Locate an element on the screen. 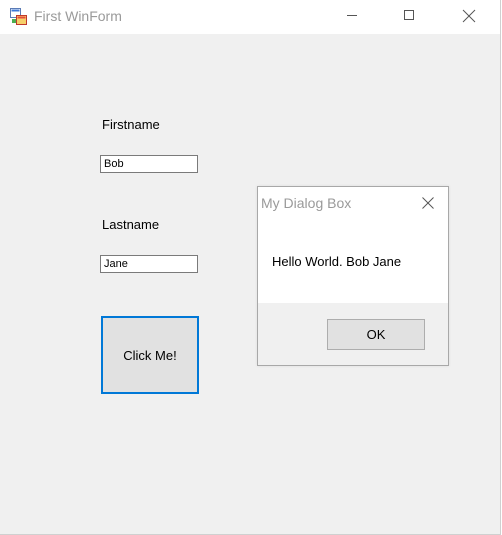 This screenshot has width=502, height=535. dialog-footer: OK is located at coordinates (353, 334).